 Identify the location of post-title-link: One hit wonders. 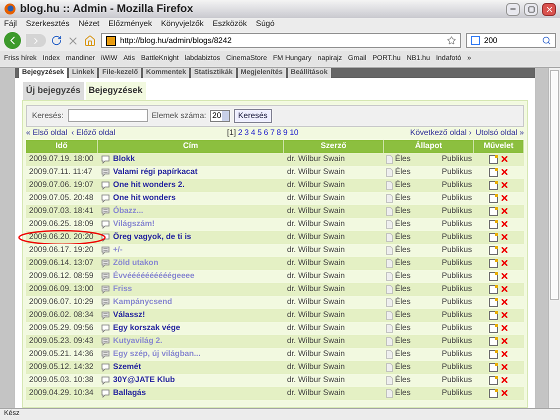
(144, 198).